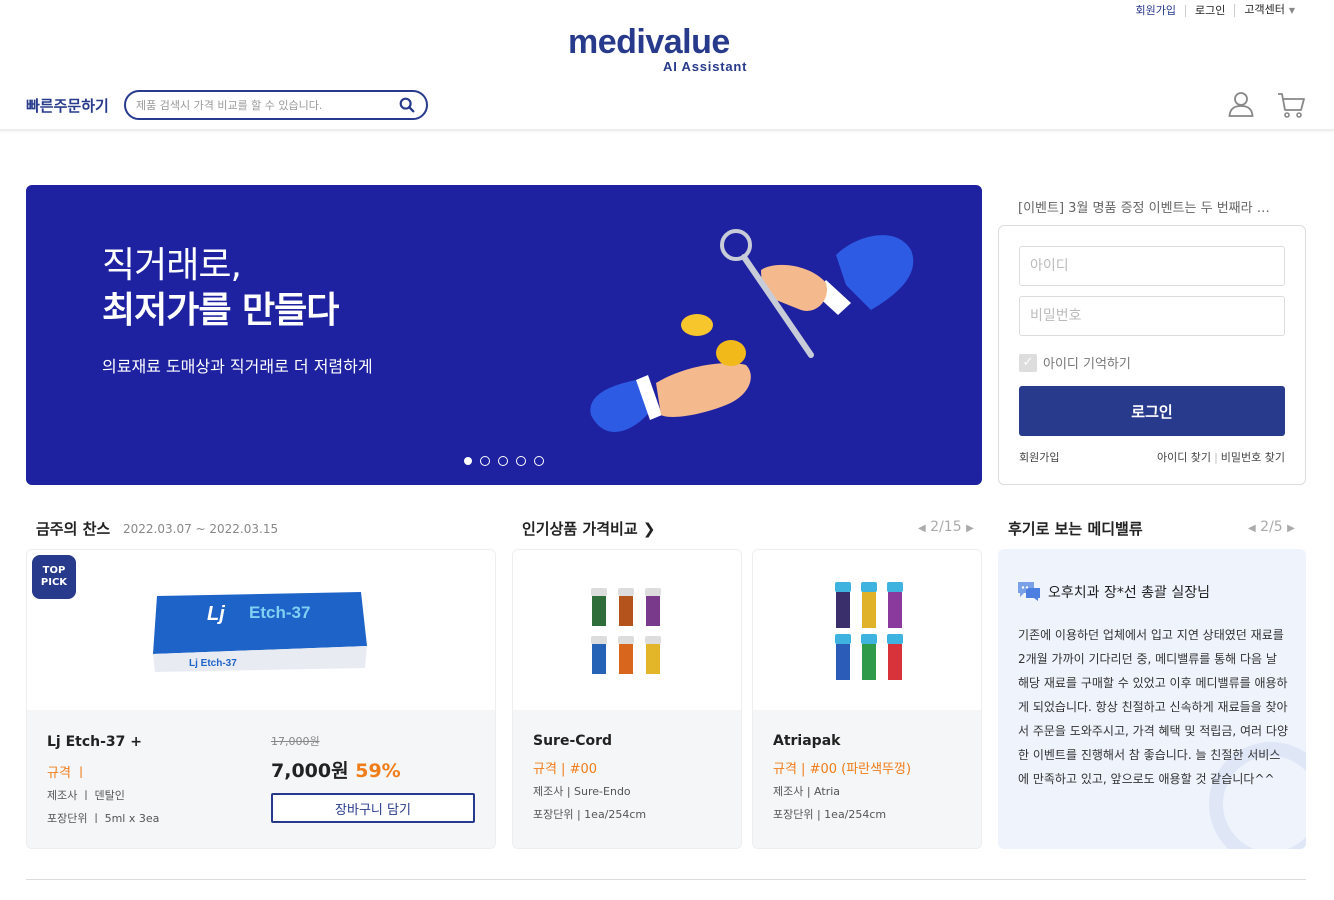 Image resolution: width=1334 pixels, height=900 pixels. What do you see at coordinates (1291, 10) in the screenshot?
I see `chevron-down-icon: ▼` at bounding box center [1291, 10].